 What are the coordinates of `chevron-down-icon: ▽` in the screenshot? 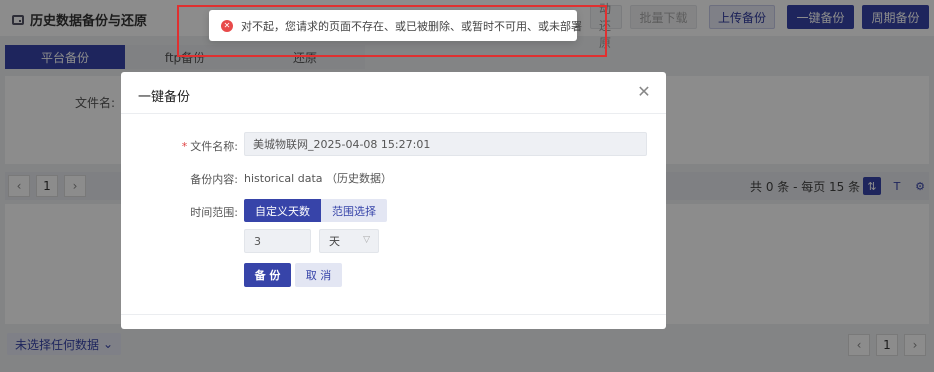 It's located at (366, 240).